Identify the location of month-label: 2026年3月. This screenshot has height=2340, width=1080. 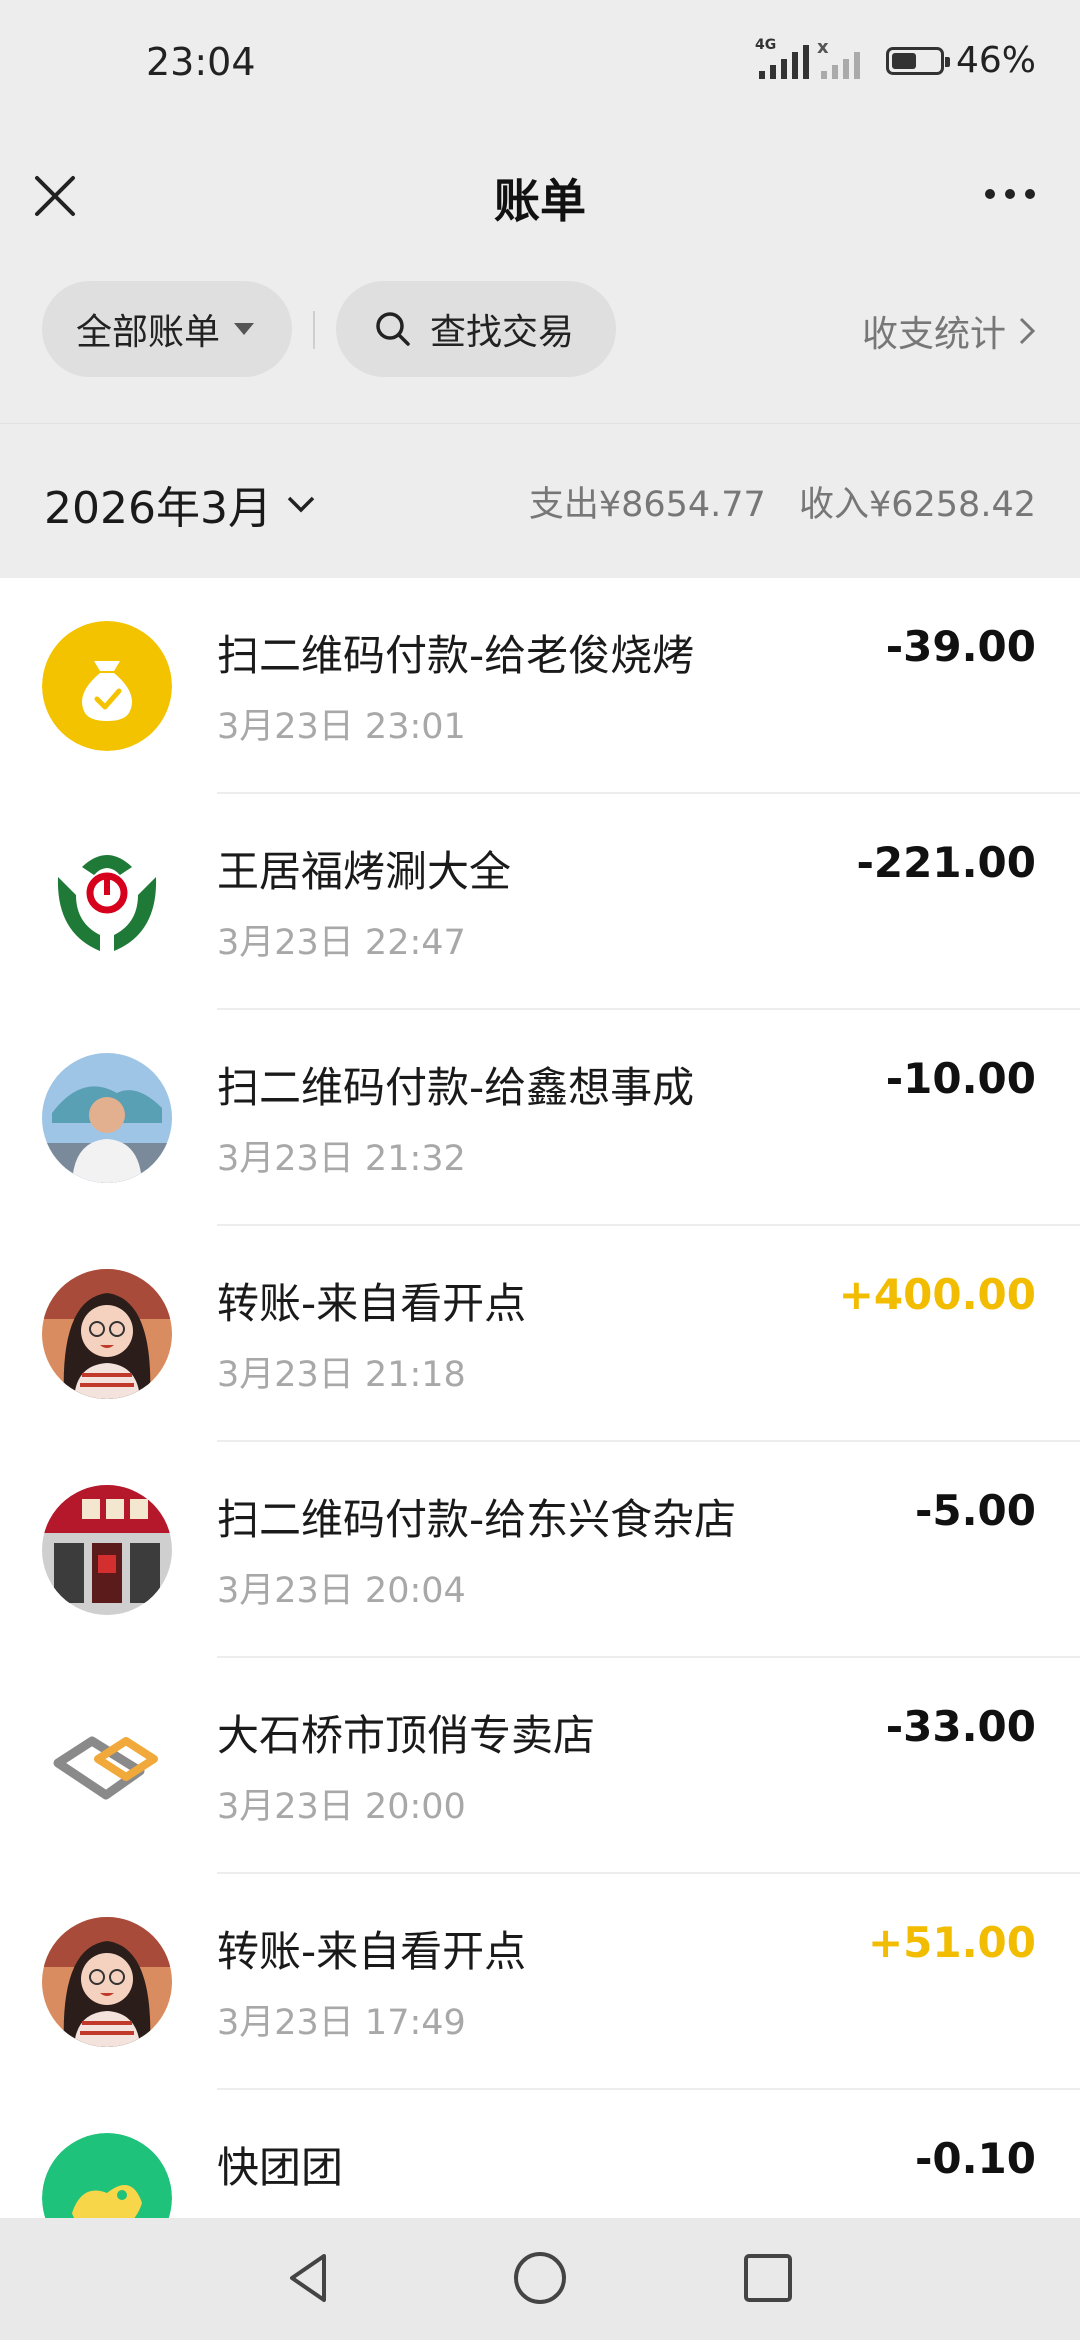
(158, 508).